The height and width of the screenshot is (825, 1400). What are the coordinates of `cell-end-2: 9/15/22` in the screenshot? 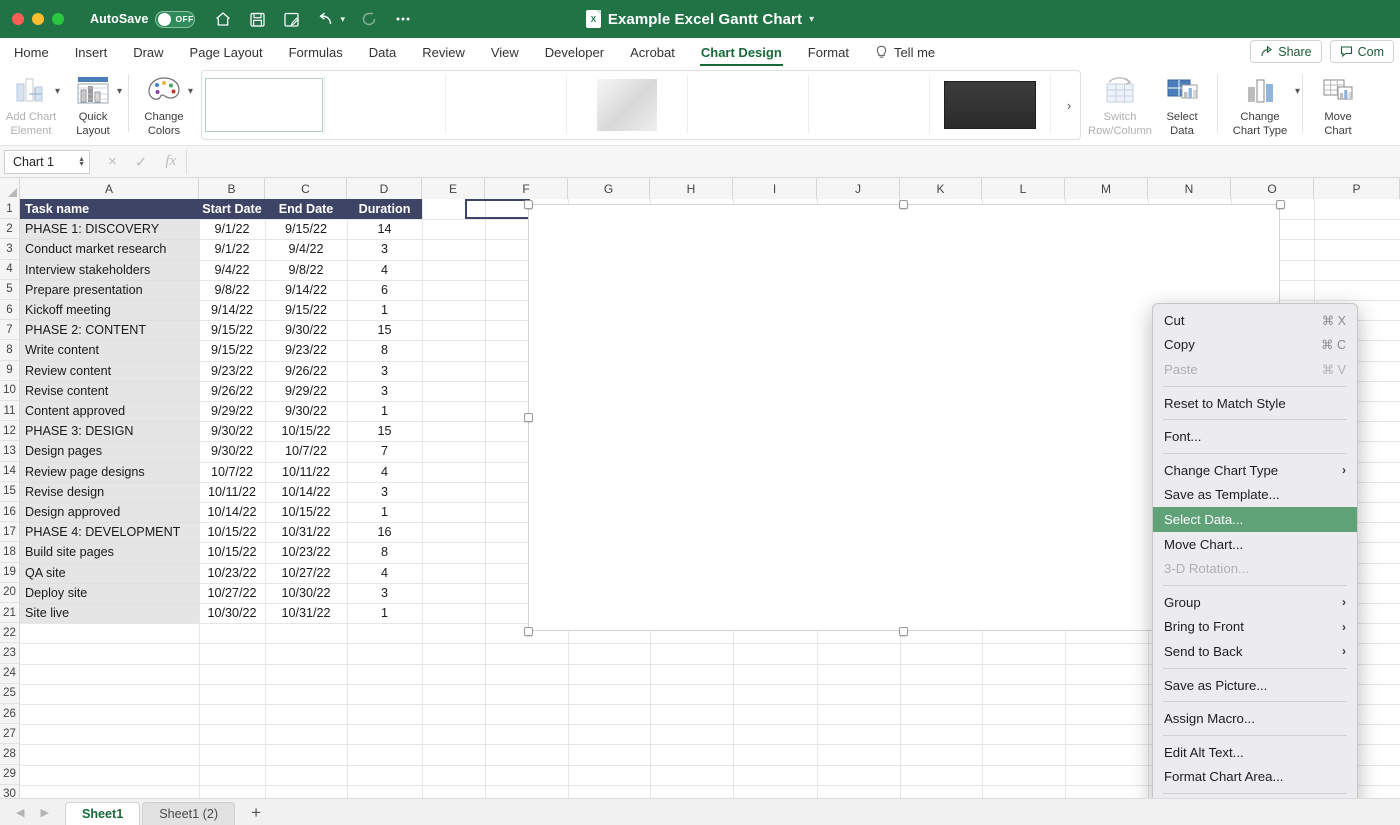 It's located at (306, 229).